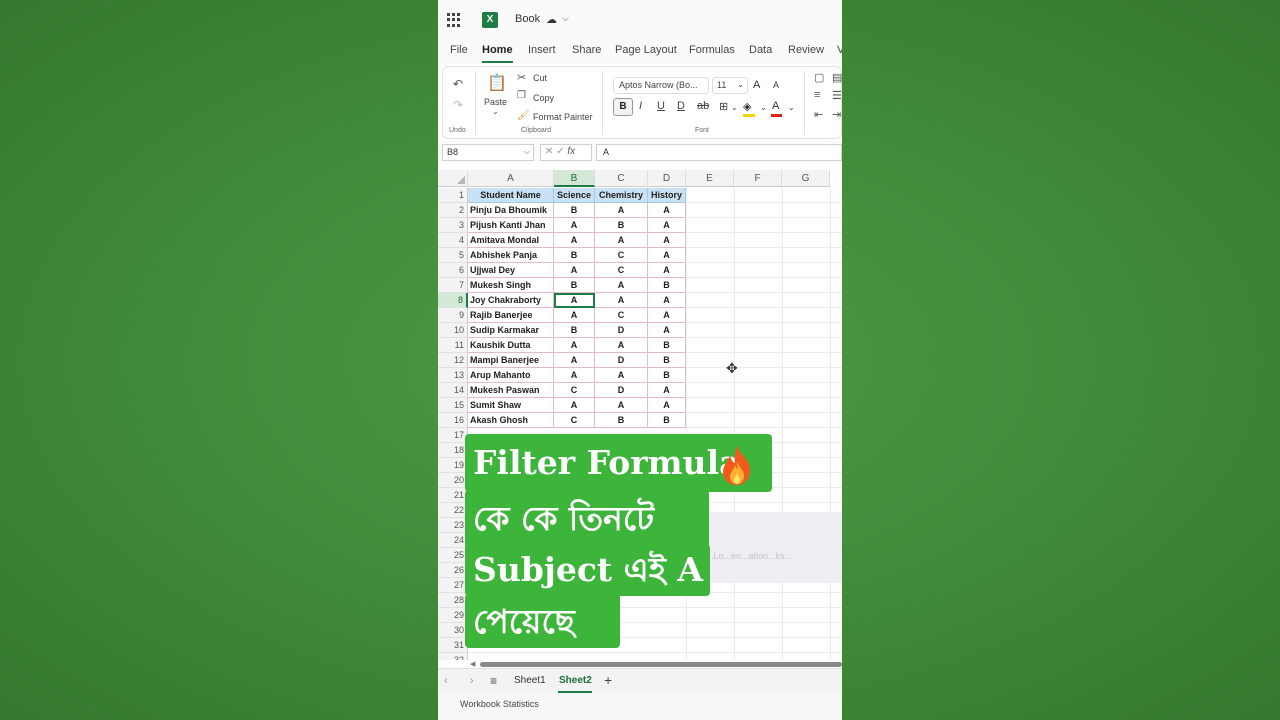 This screenshot has width=1280, height=720. I want to click on student-name-cell: Rajib Banerjee, so click(511, 315).